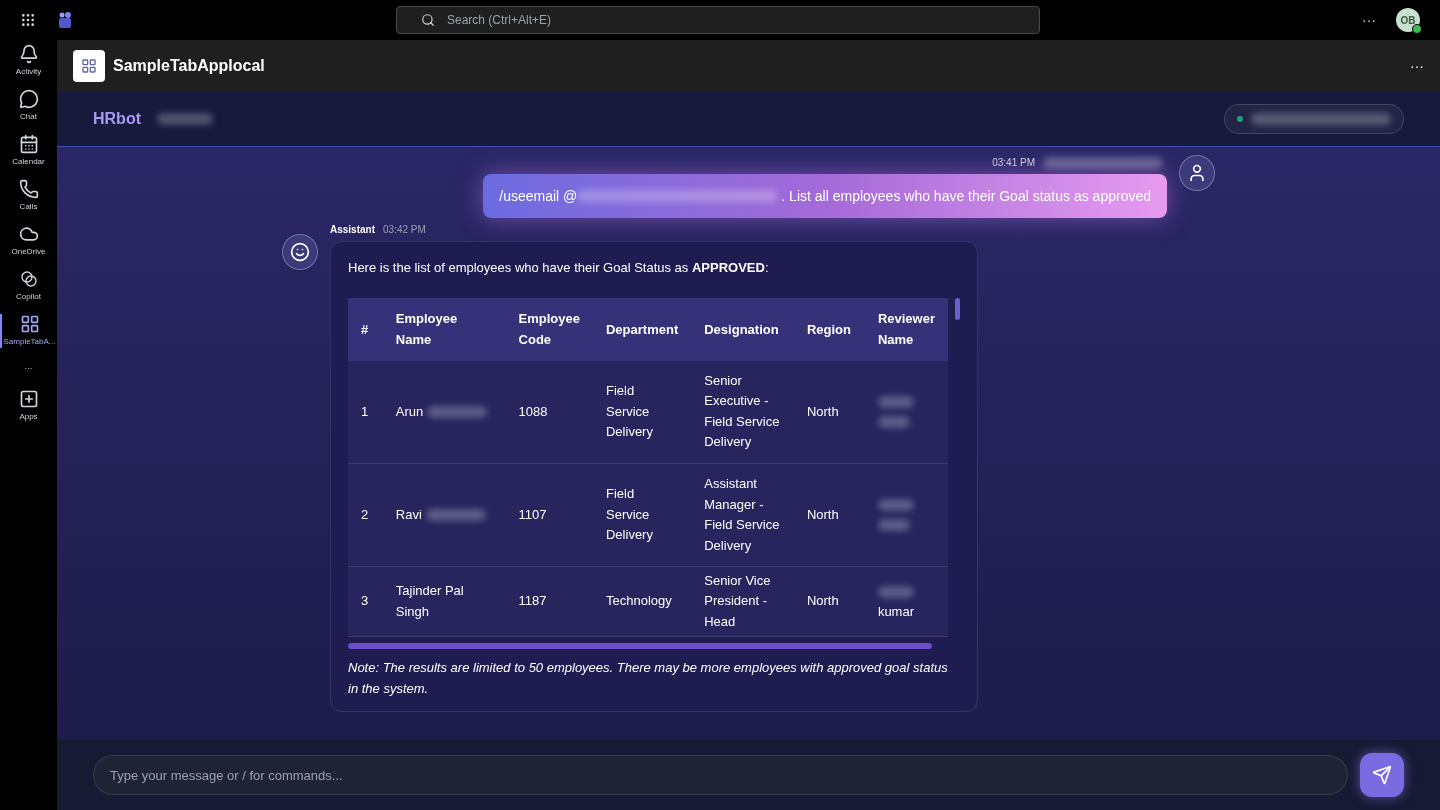  I want to click on column-header: Region, so click(829, 329).